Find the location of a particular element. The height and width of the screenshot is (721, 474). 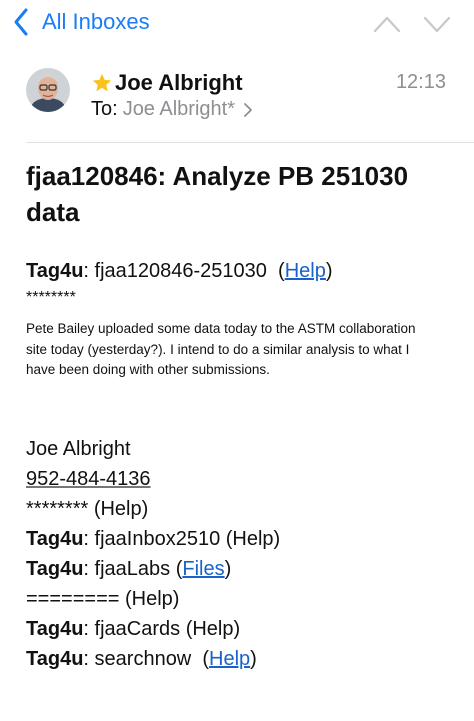

recipient-line: To: Joe Albright* is located at coordinates (172, 109).